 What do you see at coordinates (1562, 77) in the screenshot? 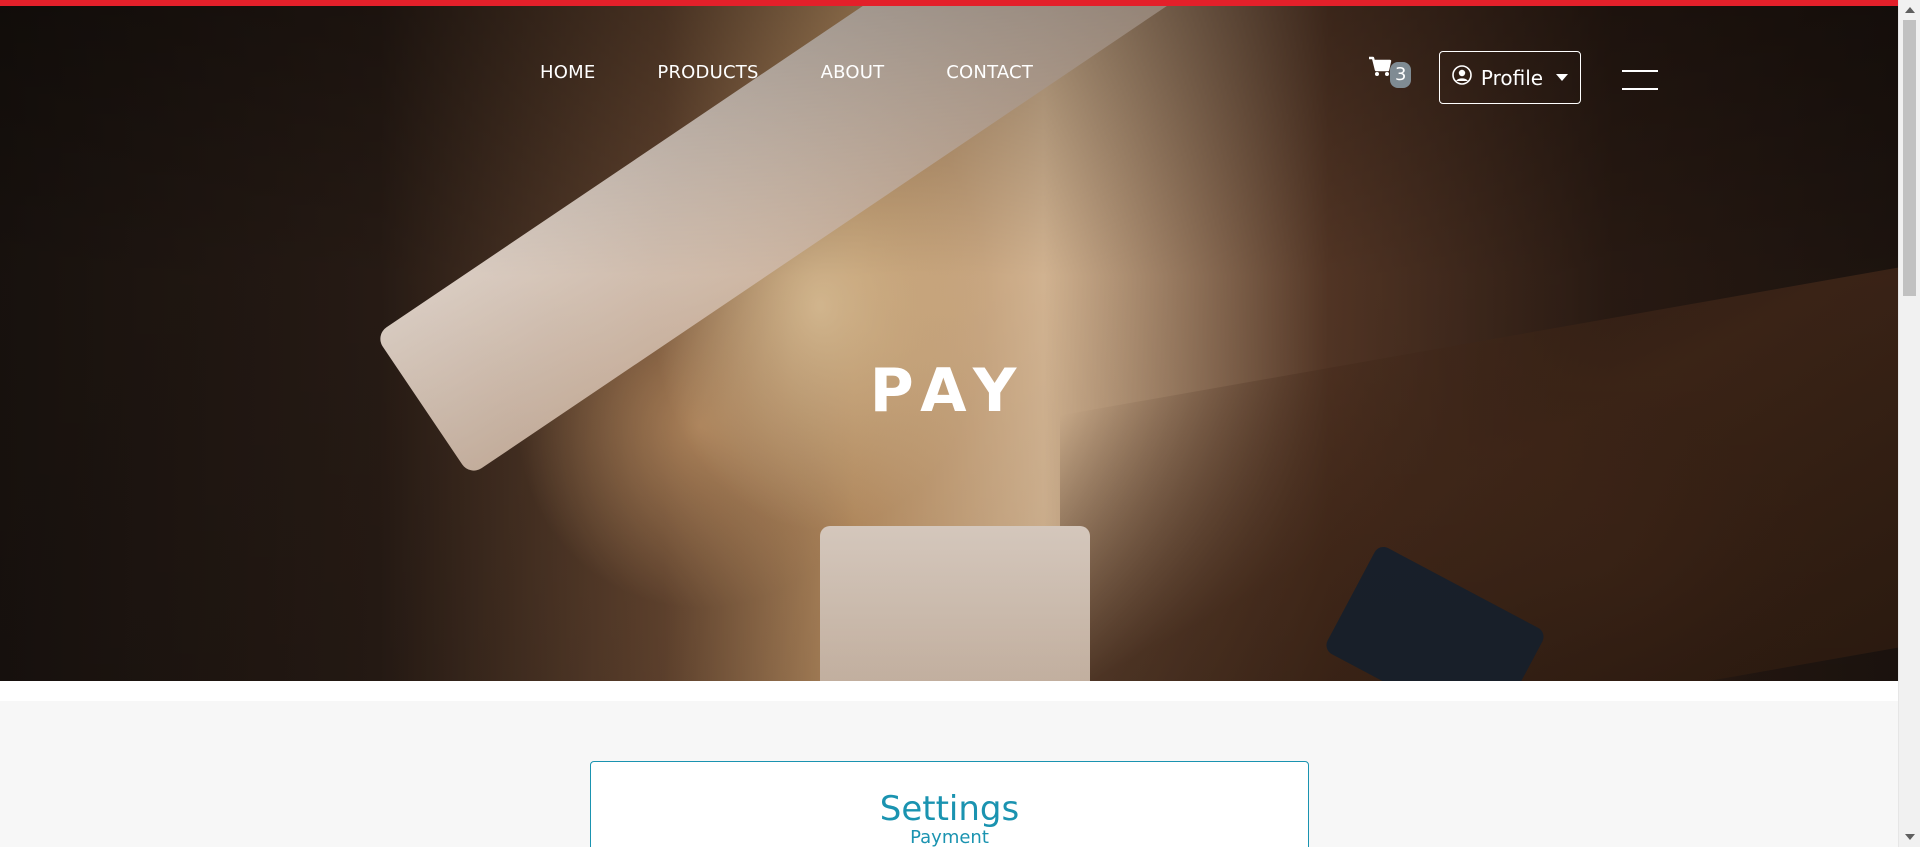
I see `caret-down-icon` at bounding box center [1562, 77].